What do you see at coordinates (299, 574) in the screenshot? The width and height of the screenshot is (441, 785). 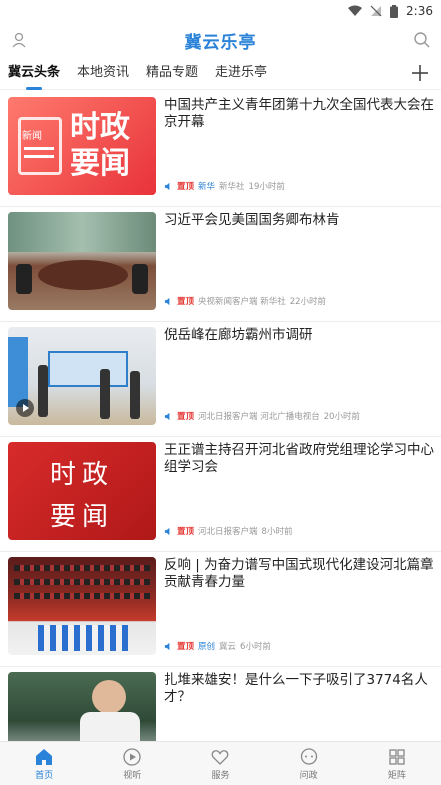 I see `article-headline: 反响 | 为奋力谱写中国式现代化建设河北篇章贡献青春力量` at bounding box center [299, 574].